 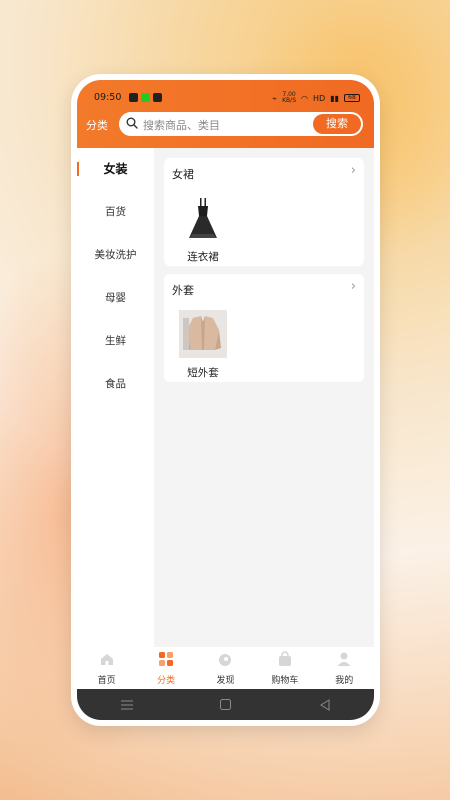 I want to click on jacket-image, so click(x=203, y=334).